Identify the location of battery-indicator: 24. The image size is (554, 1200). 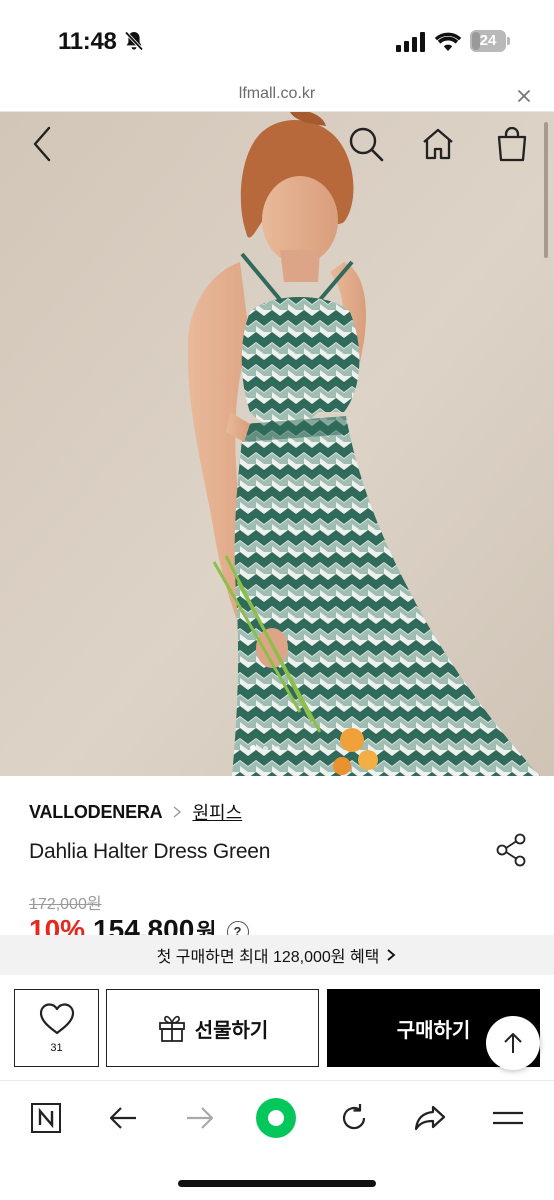
(490, 41).